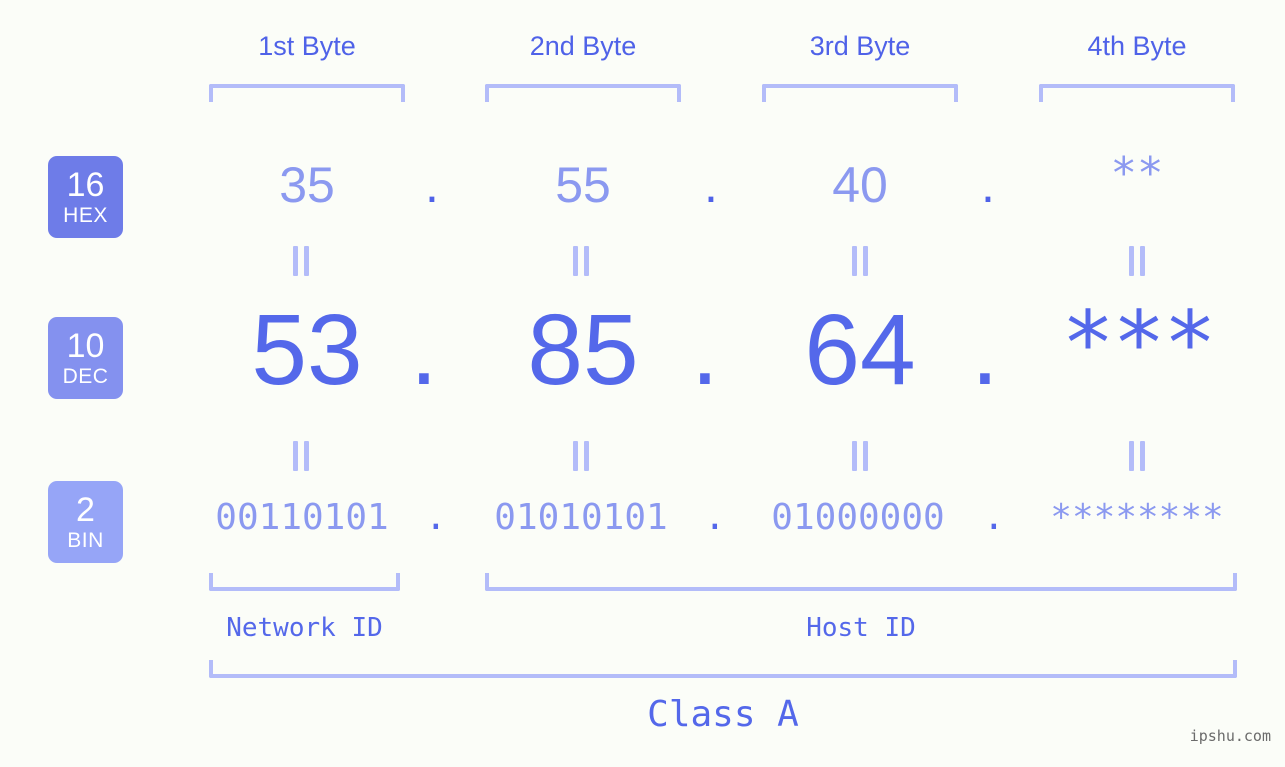  Describe the element at coordinates (85, 185) in the screenshot. I see `radix-badge-hex-number: 16` at that location.